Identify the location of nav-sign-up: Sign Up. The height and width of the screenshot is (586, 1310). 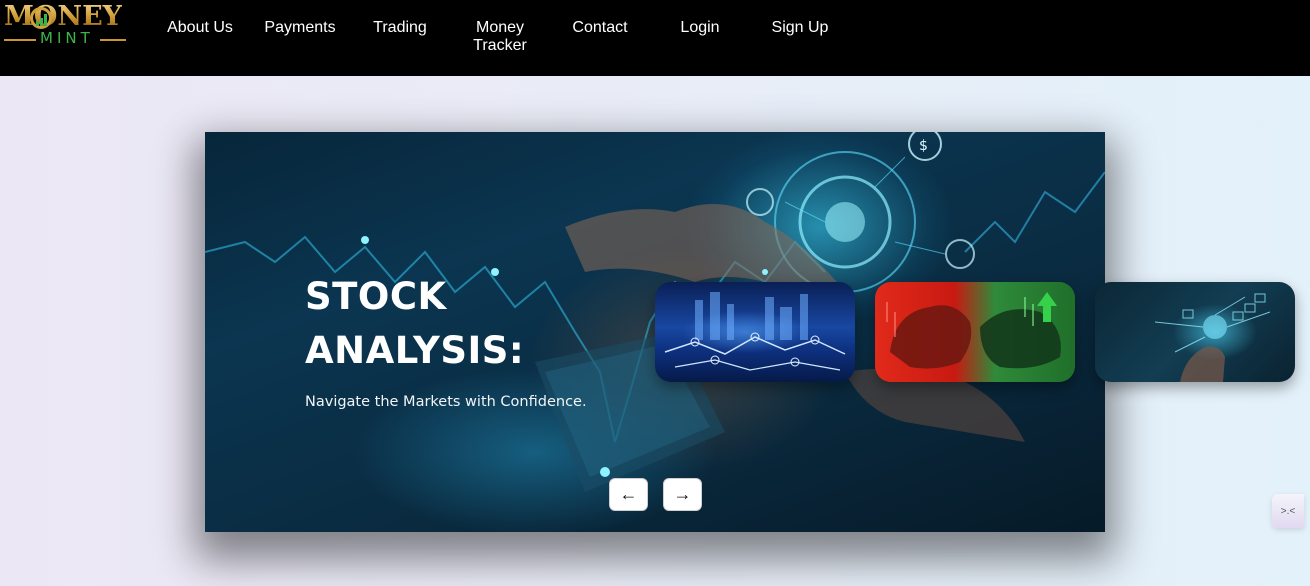
(800, 28).